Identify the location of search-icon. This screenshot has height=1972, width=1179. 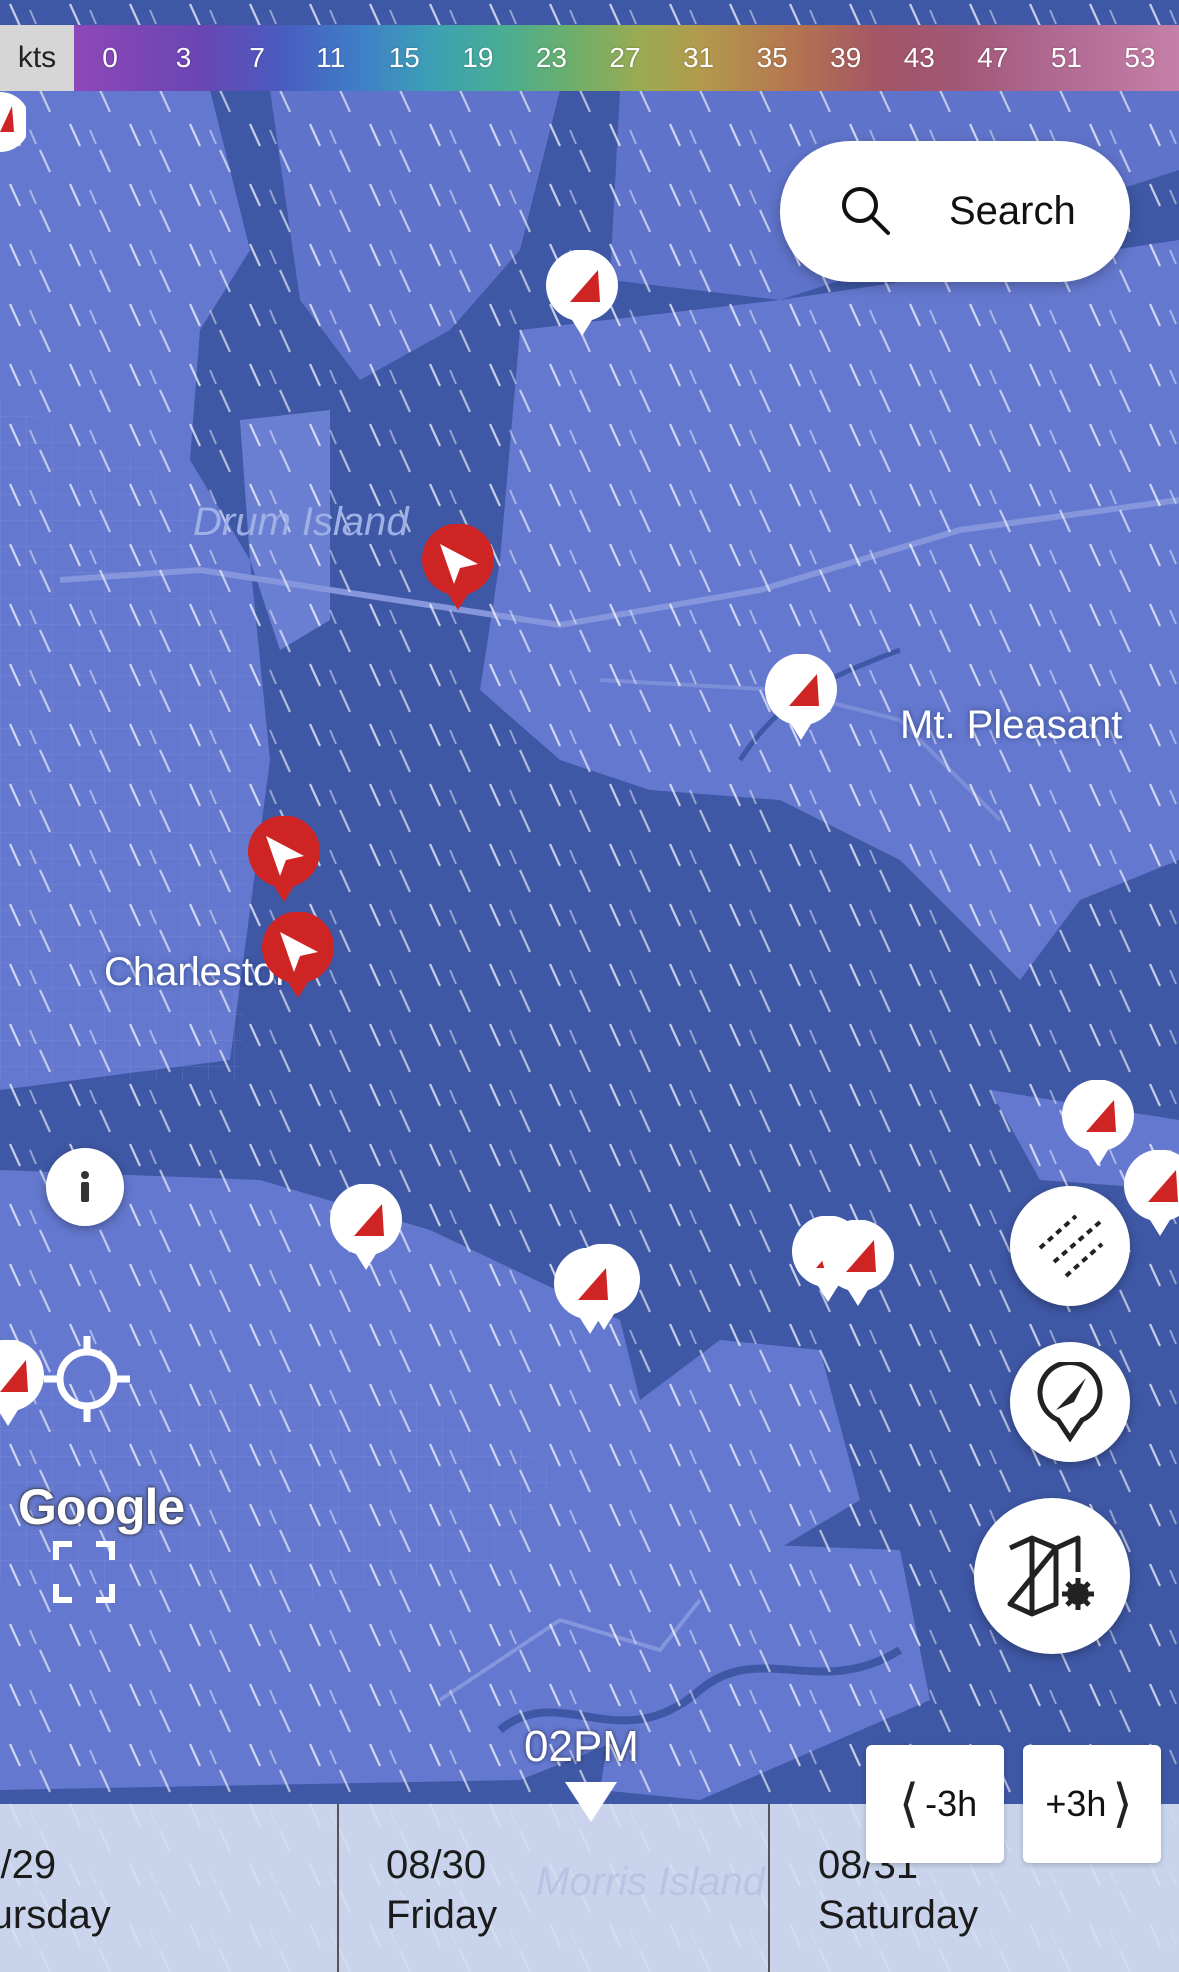
(866, 211).